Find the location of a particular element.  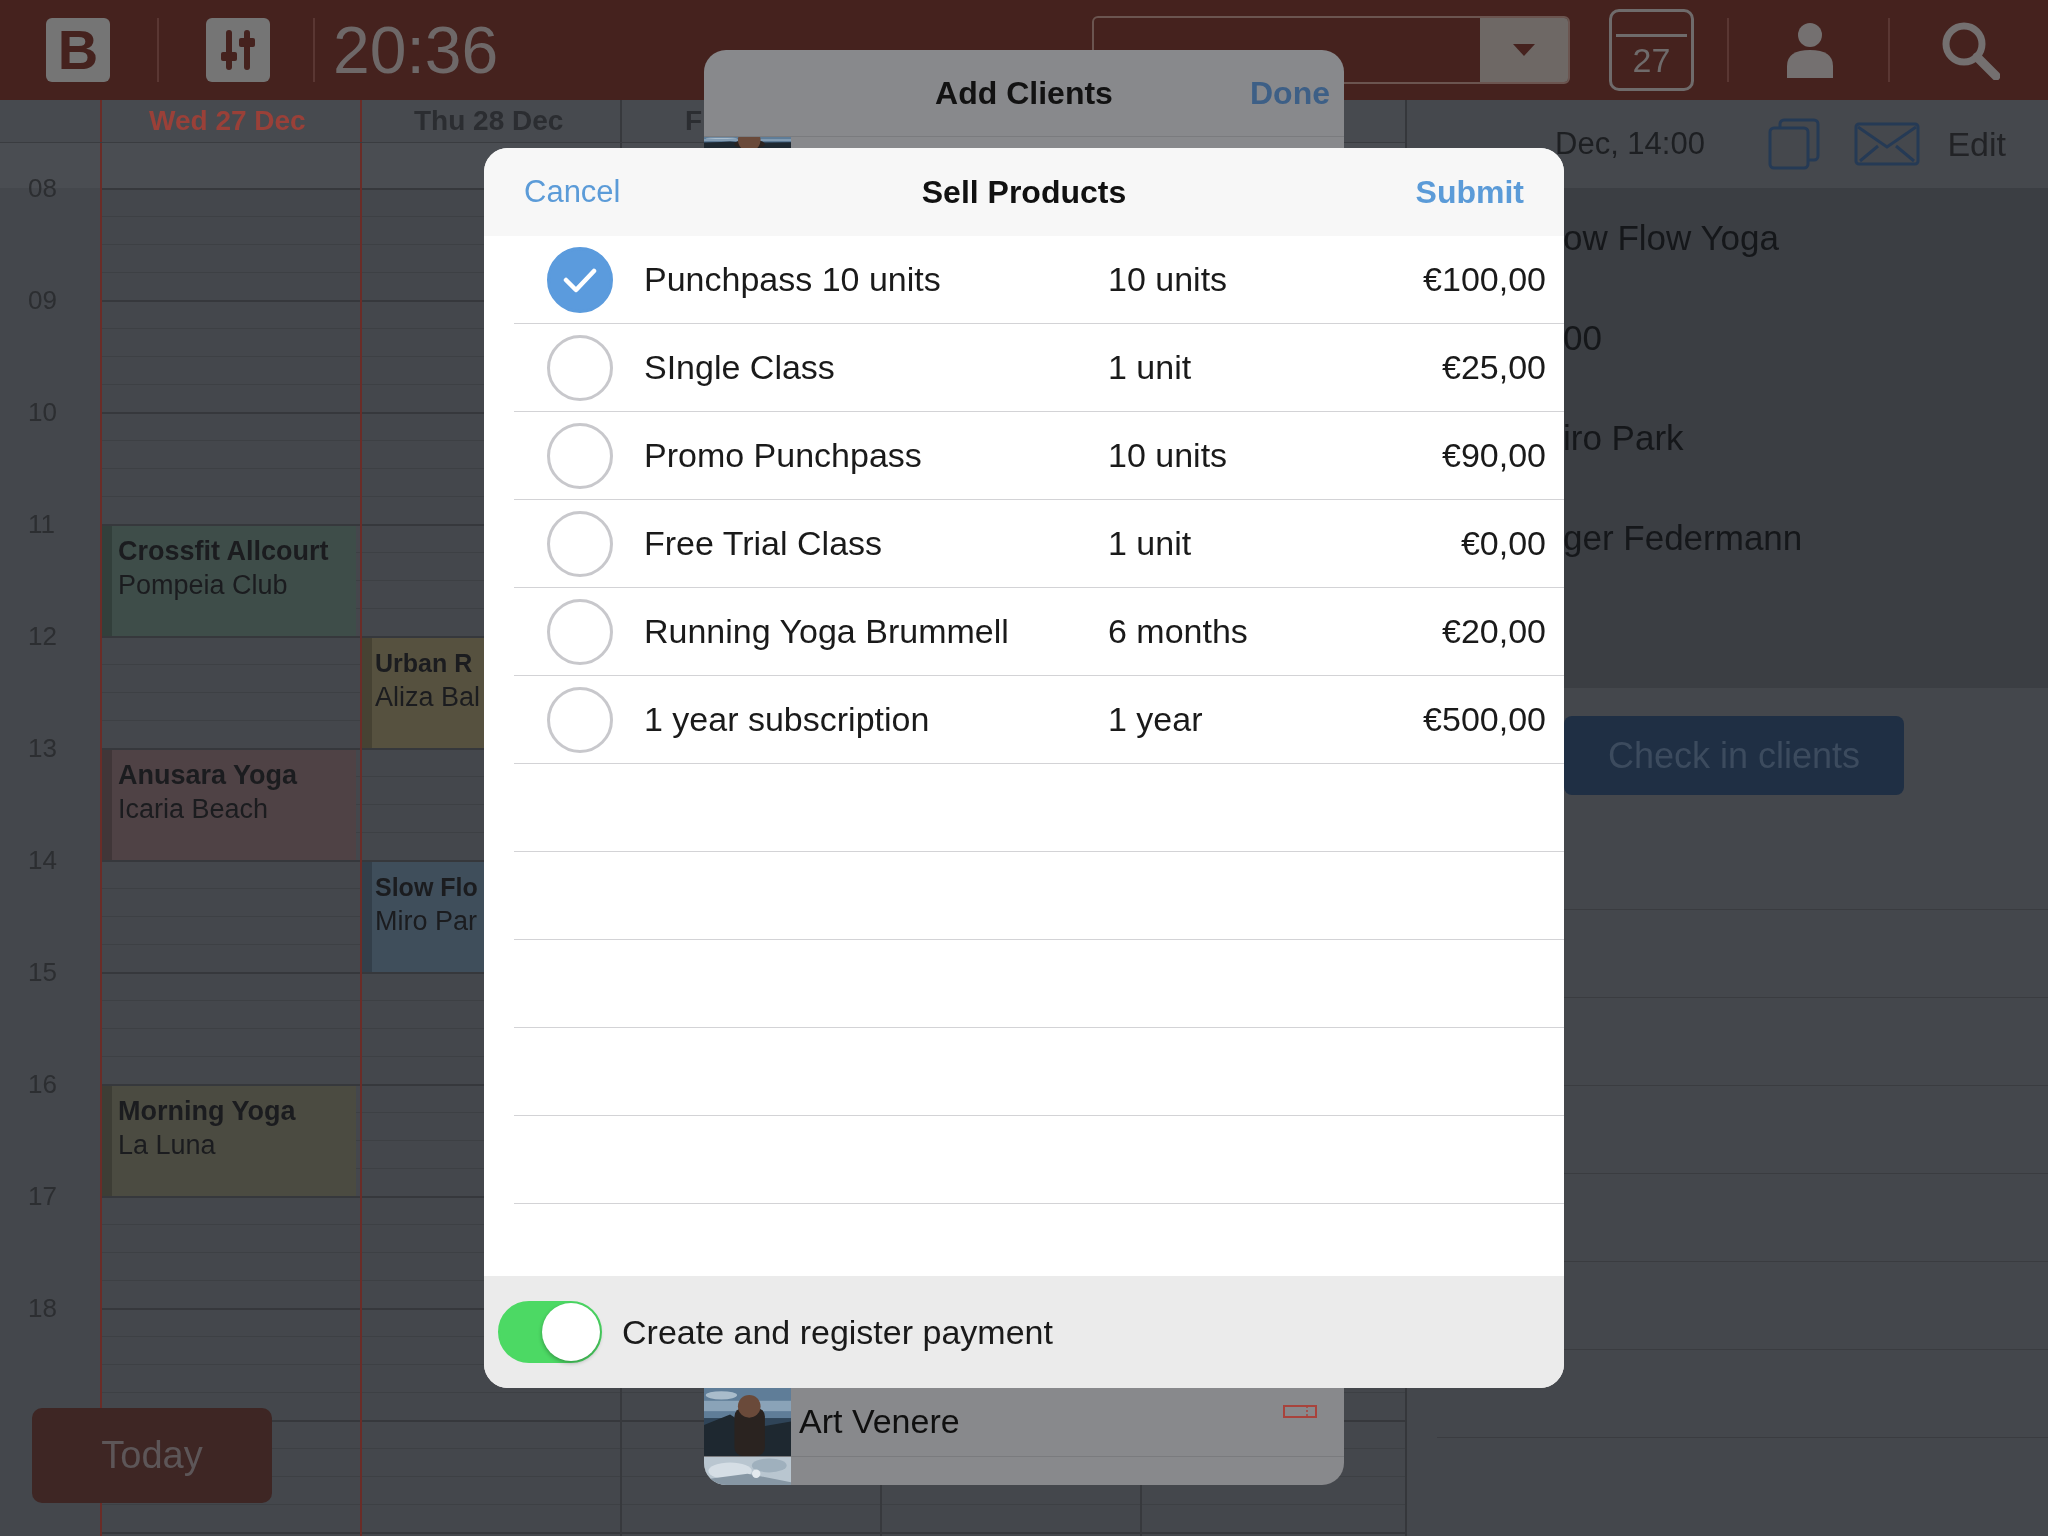

caret-icon is located at coordinates (1524, 50).